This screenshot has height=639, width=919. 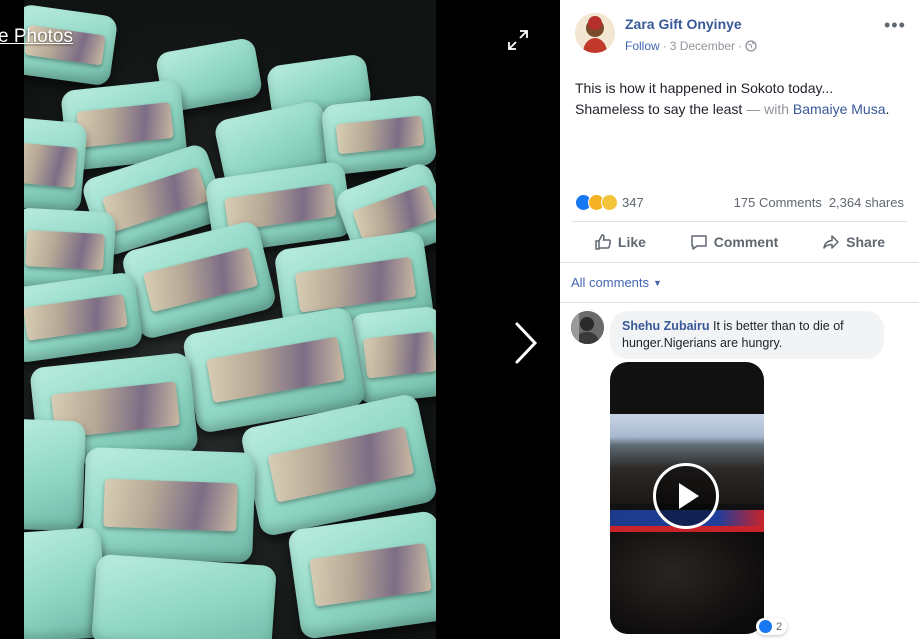 What do you see at coordinates (779, 626) in the screenshot?
I see `comment-like-count: 2` at bounding box center [779, 626].